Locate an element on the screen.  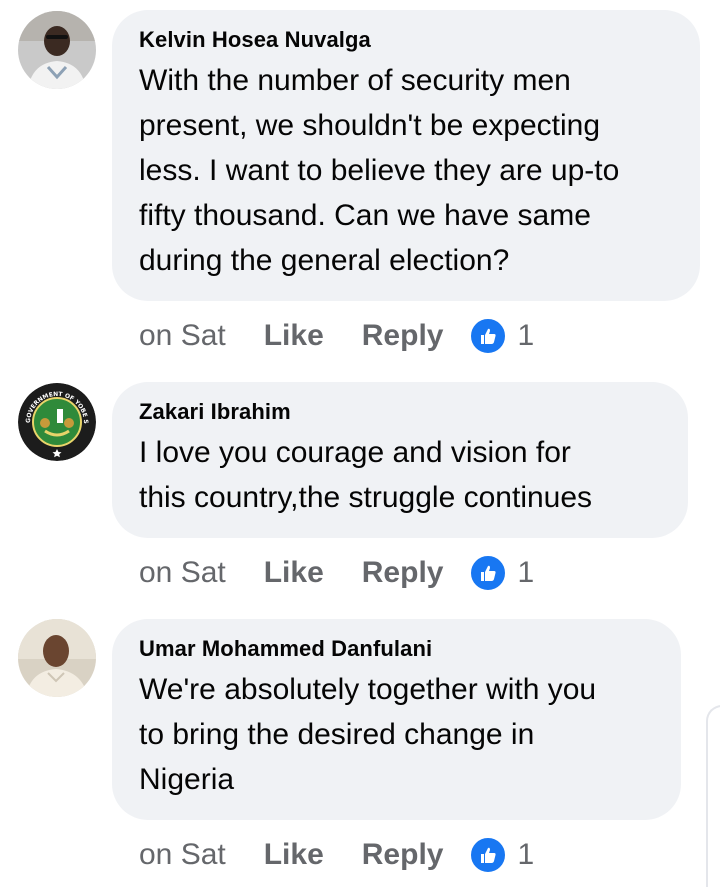
avatar: GOVERNMENT OF YOBE STATE is located at coordinates (57, 422).